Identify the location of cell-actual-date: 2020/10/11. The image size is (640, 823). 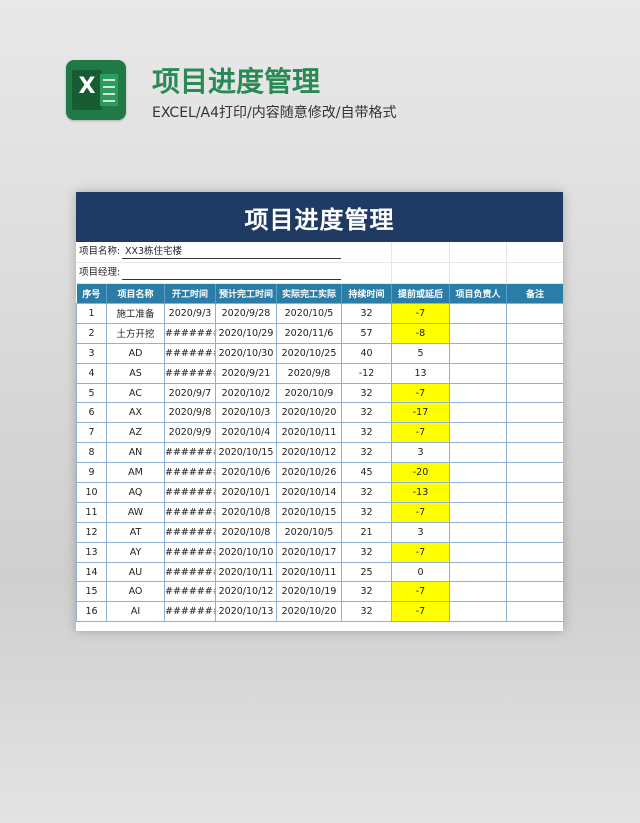
(309, 433).